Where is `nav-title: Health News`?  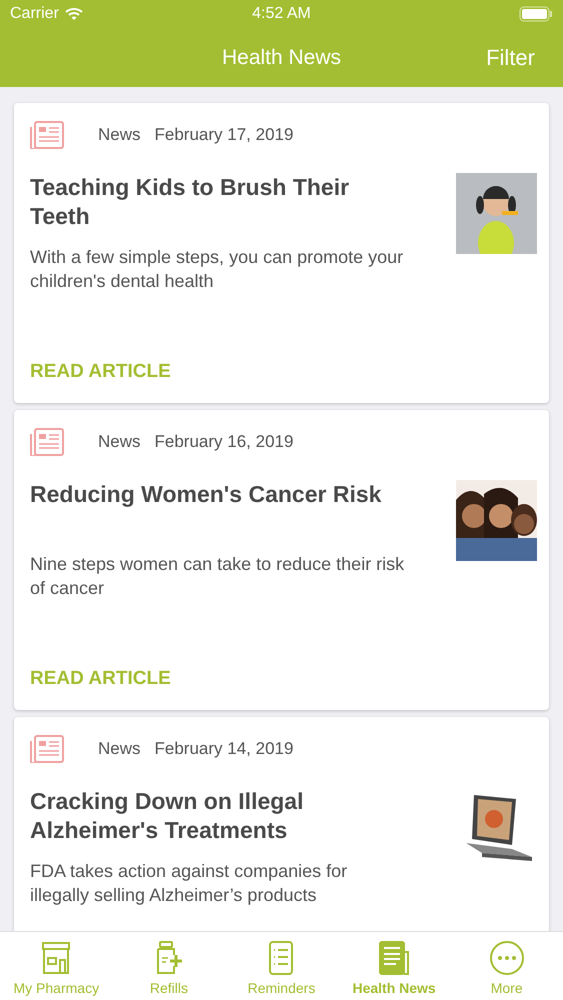
nav-title: Health News is located at coordinates (282, 58).